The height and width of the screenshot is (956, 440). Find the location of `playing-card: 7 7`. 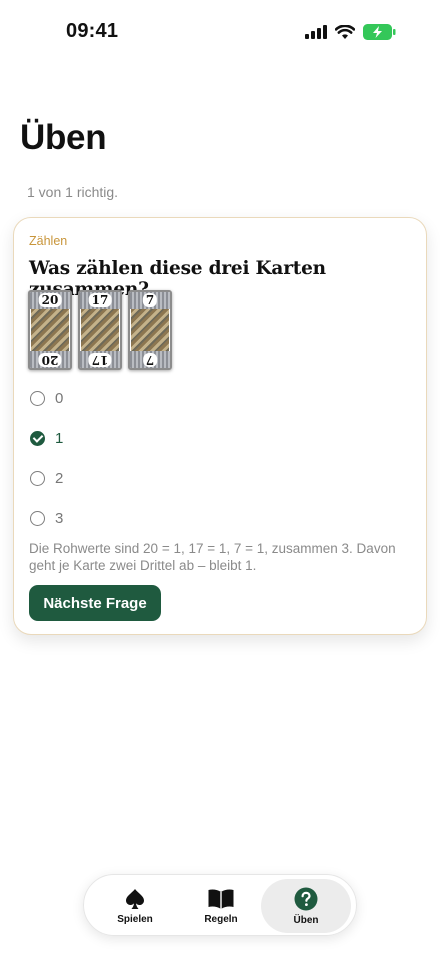

playing-card: 7 7 is located at coordinates (150, 330).